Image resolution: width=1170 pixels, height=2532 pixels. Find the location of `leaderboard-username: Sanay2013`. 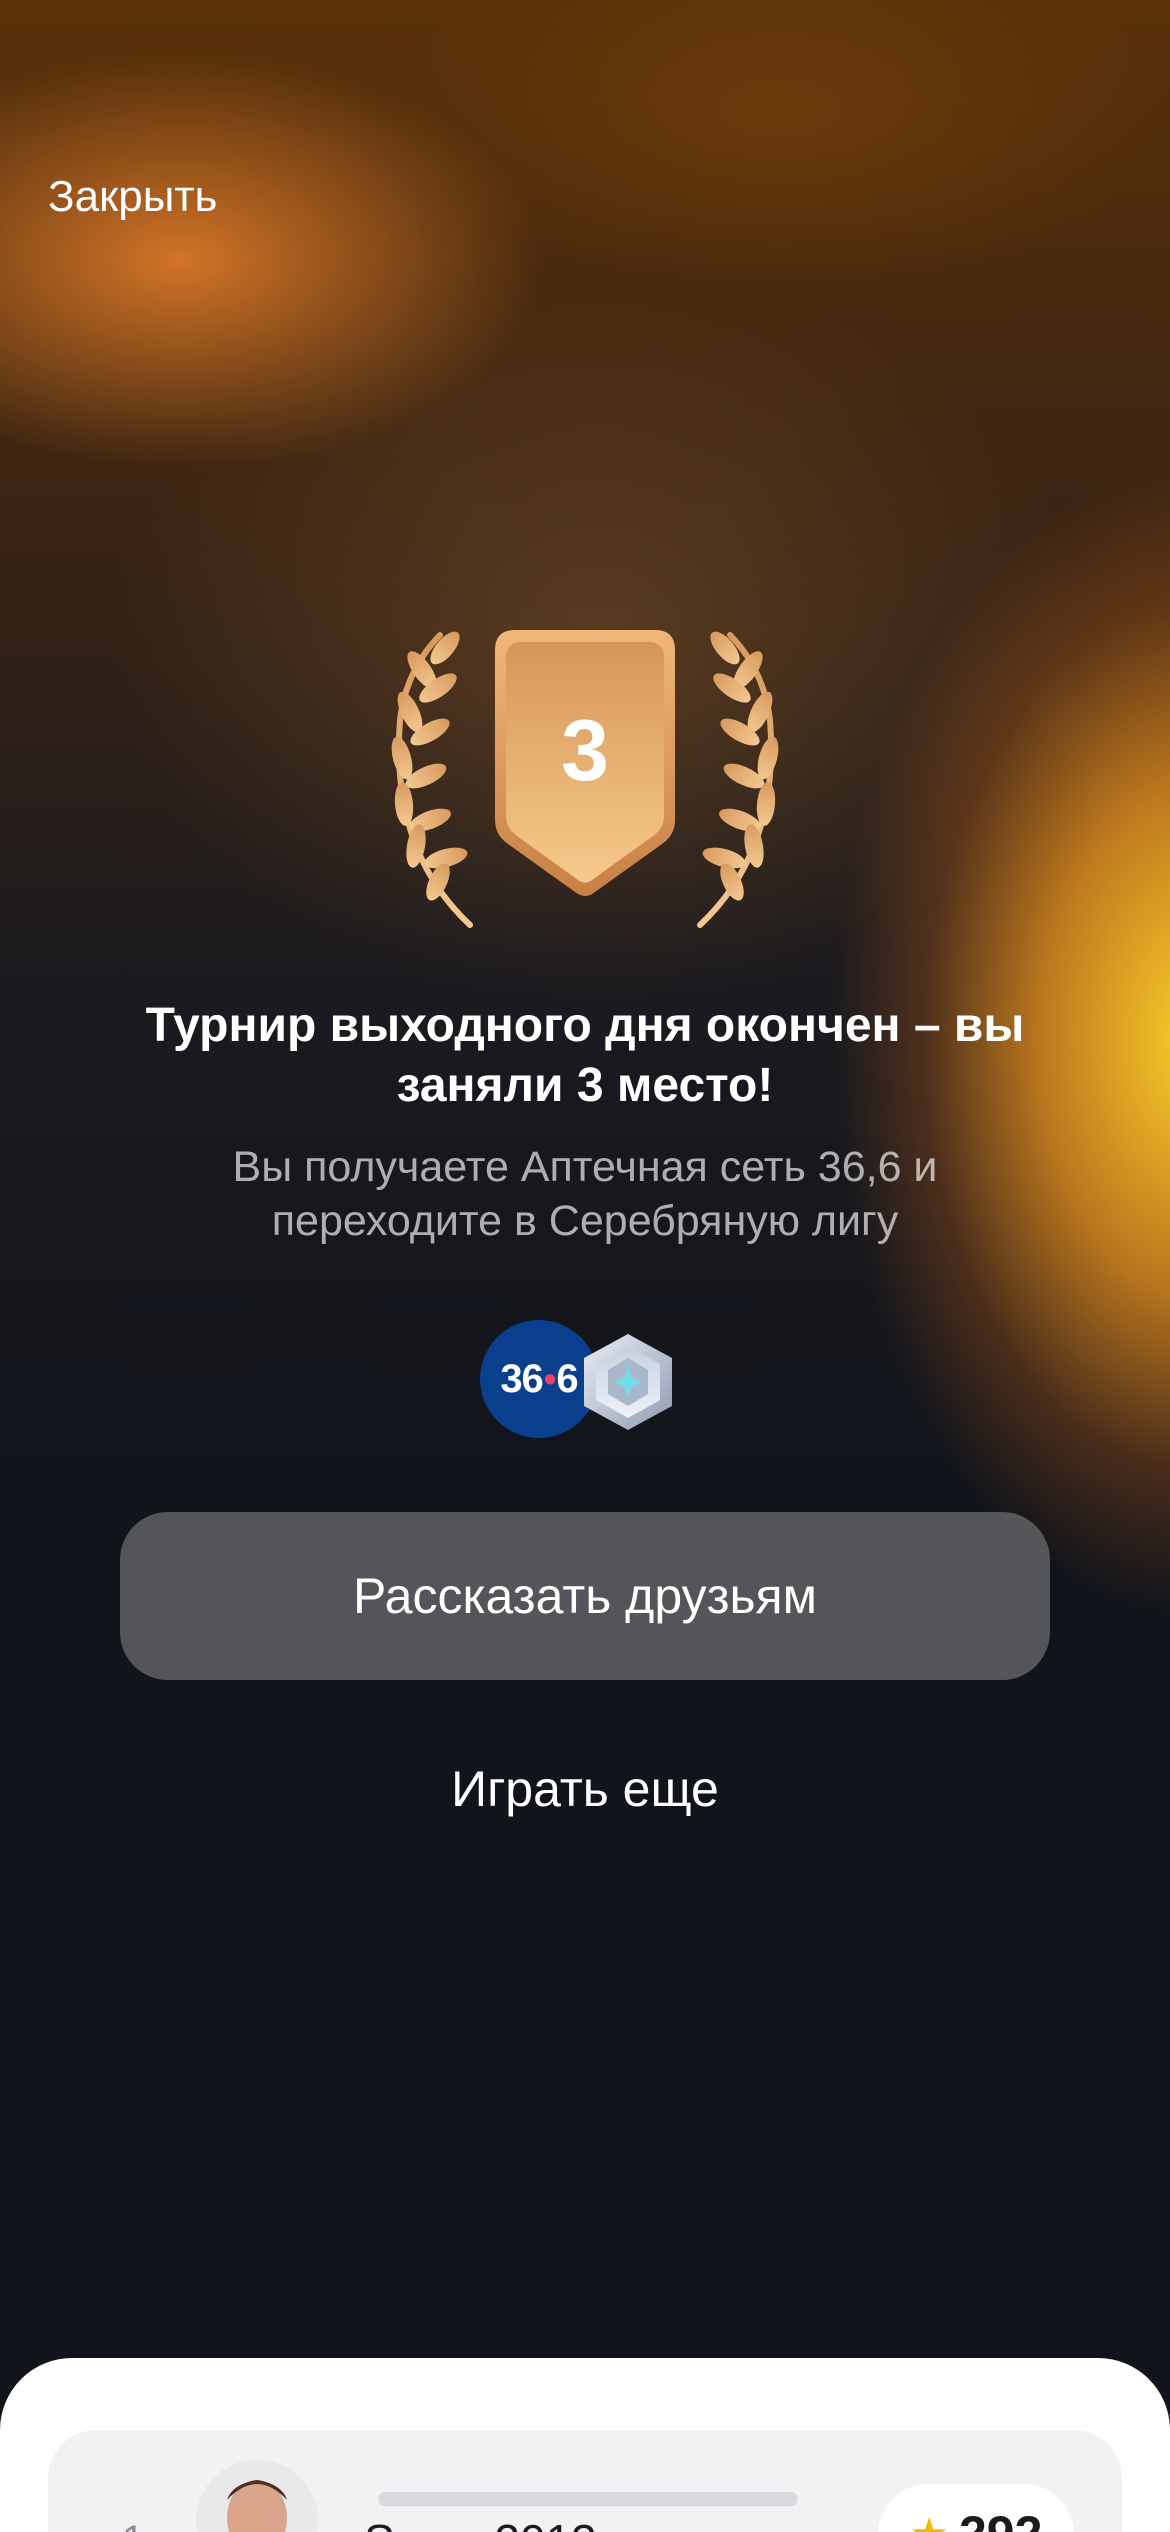

leaderboard-username: Sanay2013 is located at coordinates (480, 2523).